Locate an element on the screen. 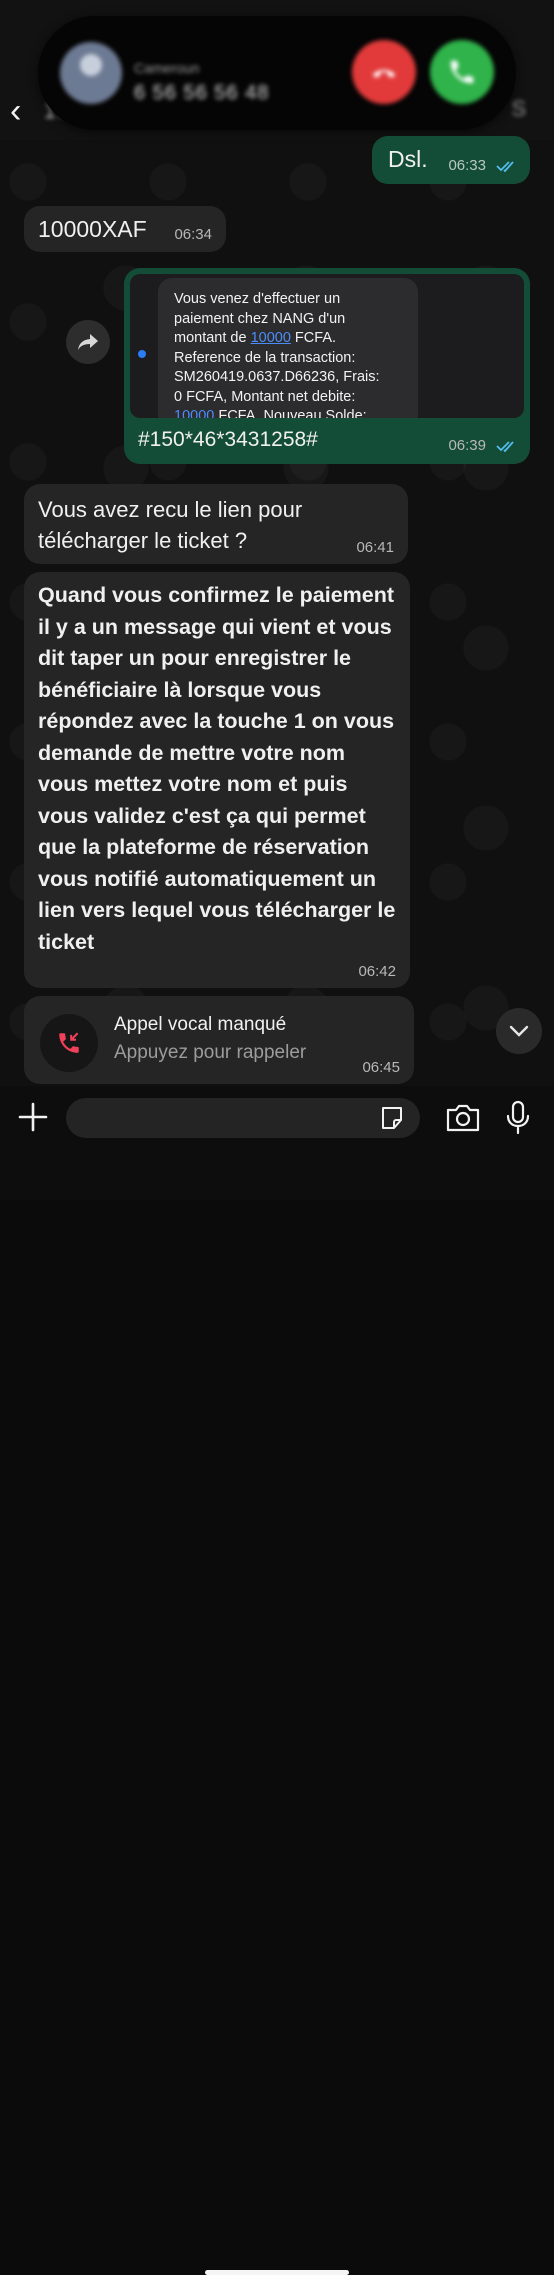  caller-phone-number: 6 56 56 56 48 is located at coordinates (202, 93).